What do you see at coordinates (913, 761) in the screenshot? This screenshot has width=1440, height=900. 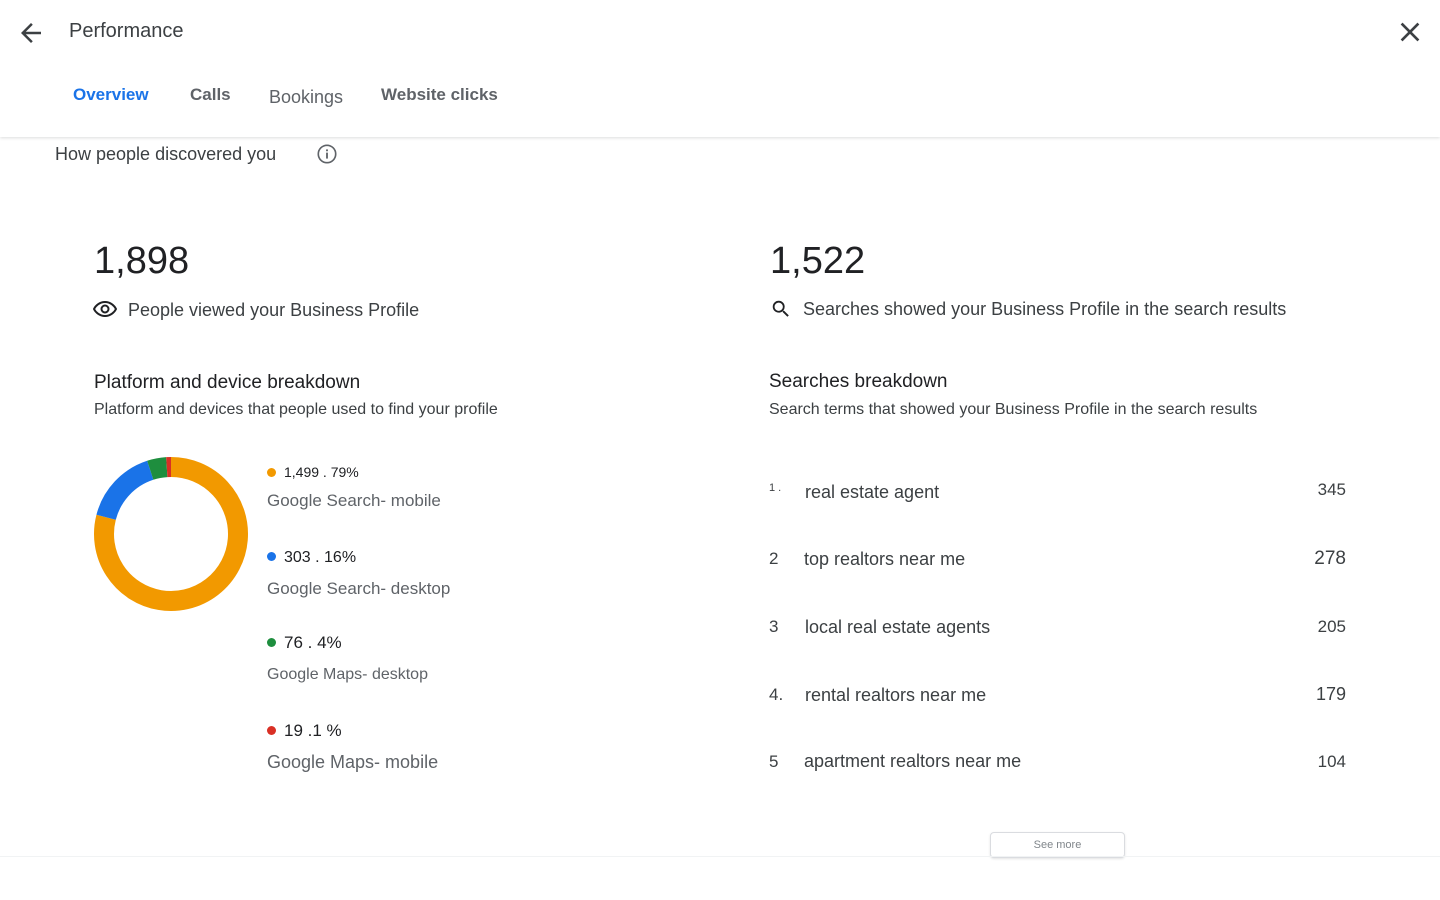 I see `search-term: apartment realtors near me` at bounding box center [913, 761].